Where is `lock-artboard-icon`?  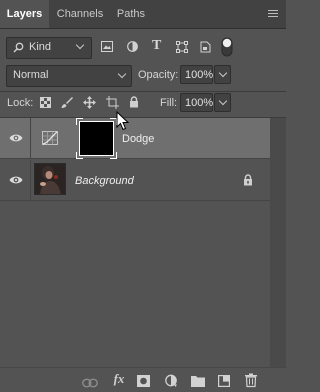
lock-artboard-icon is located at coordinates (112, 102).